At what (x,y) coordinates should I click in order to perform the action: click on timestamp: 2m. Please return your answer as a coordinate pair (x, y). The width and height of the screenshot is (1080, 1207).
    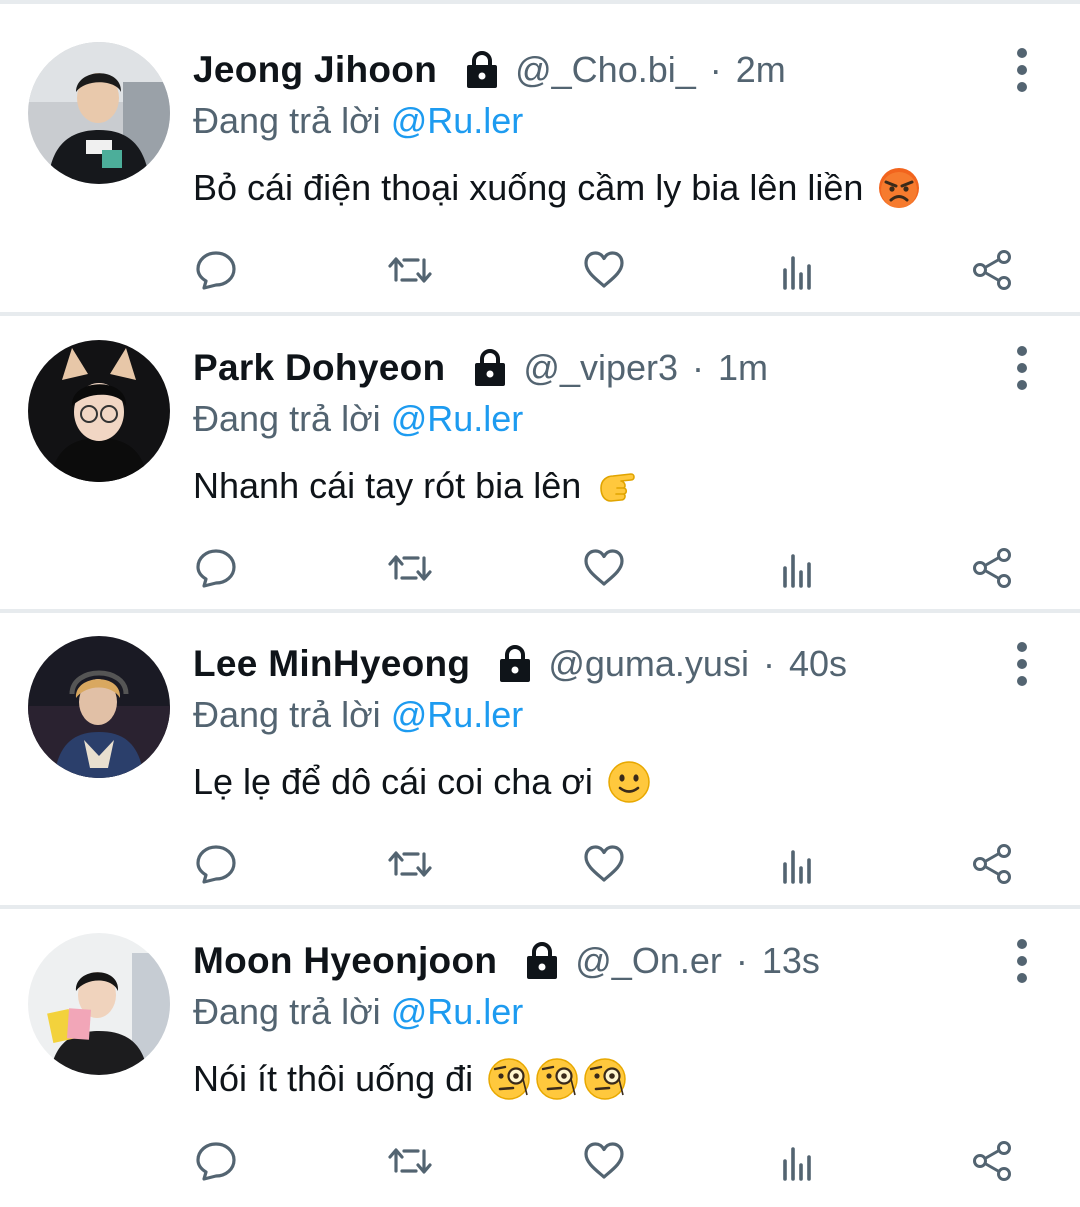
    Looking at the image, I should click on (761, 70).